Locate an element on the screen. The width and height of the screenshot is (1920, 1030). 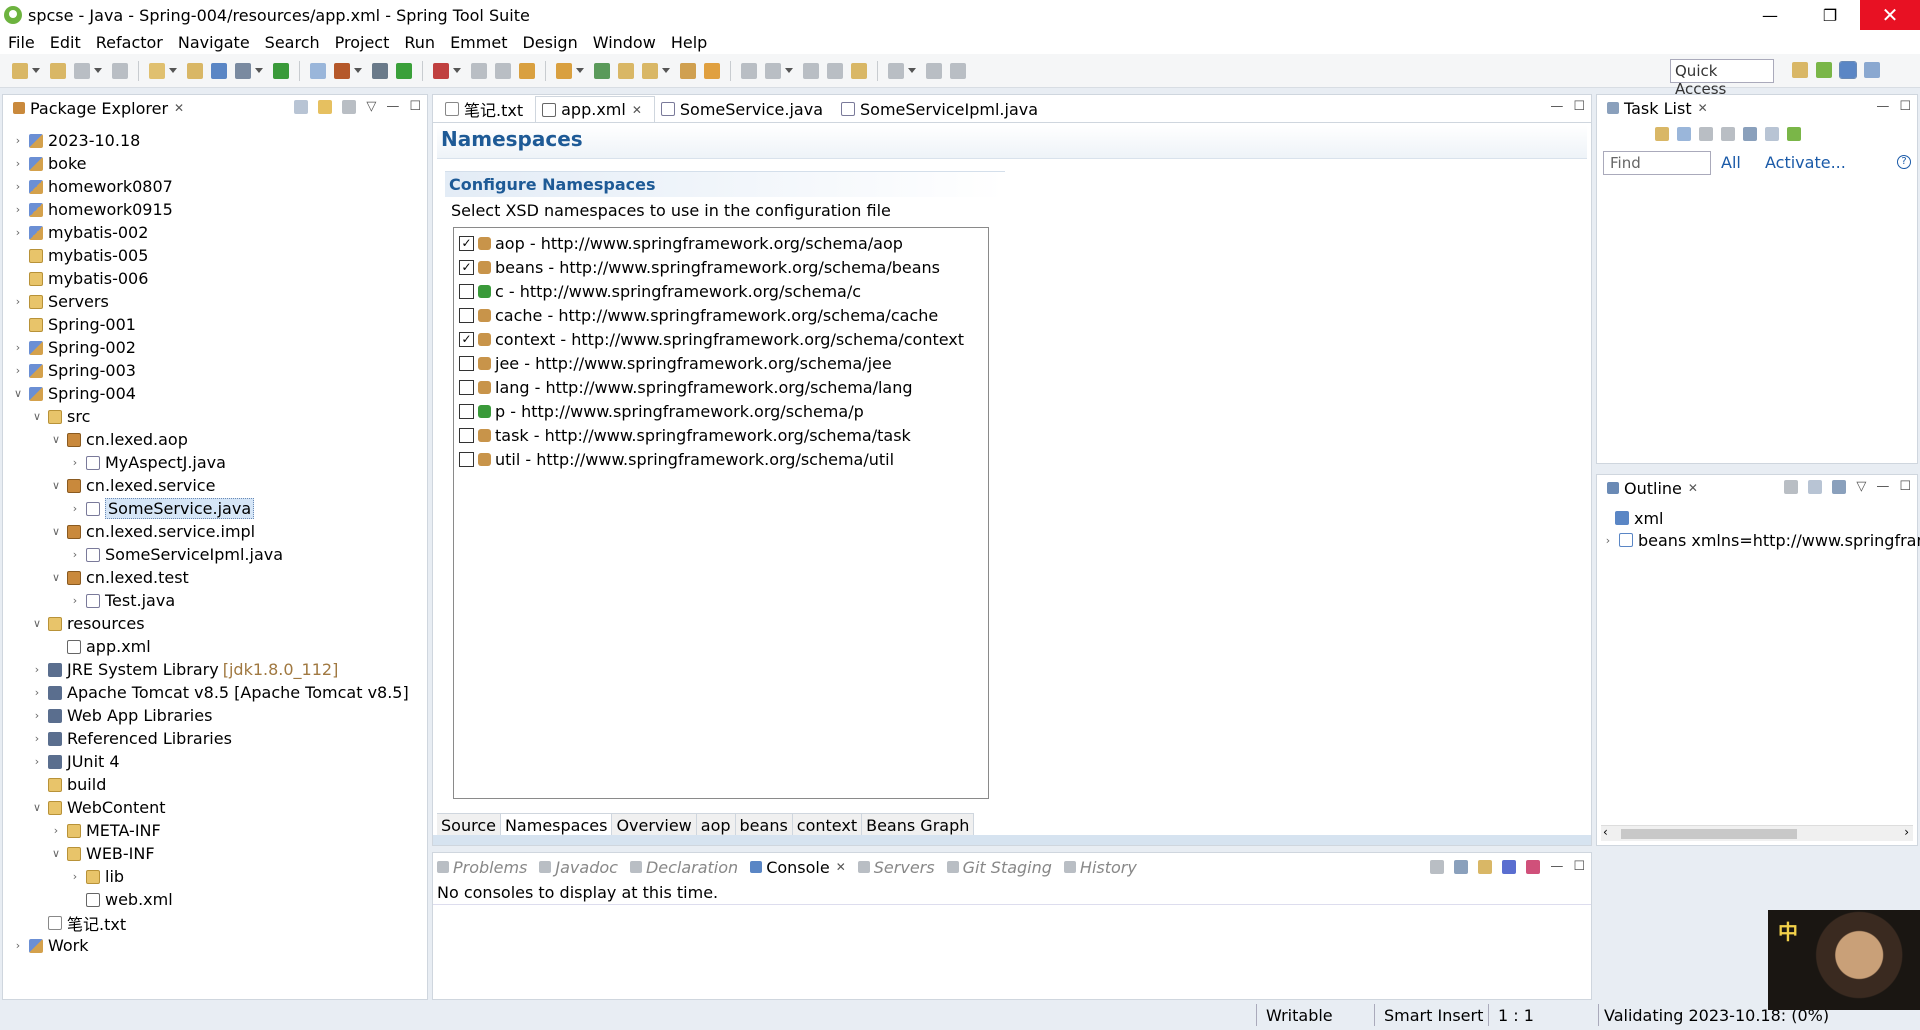
ant-console-icon is located at coordinates (1533, 866).